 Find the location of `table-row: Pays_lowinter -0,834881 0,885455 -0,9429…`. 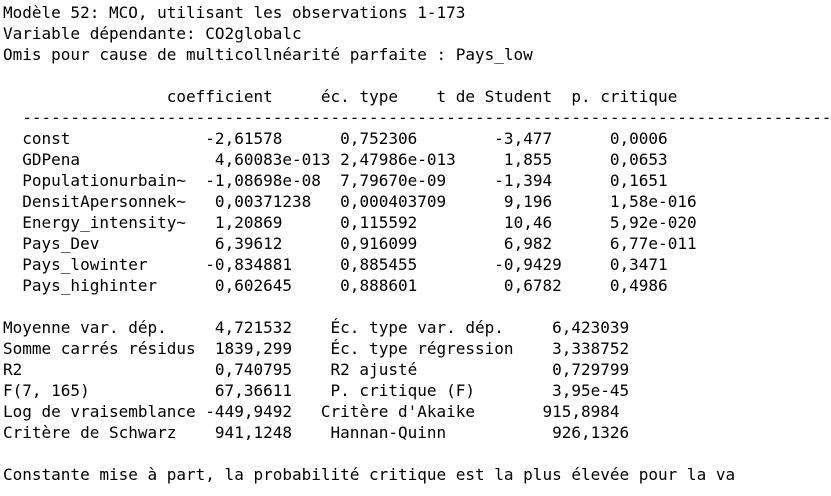

table-row: Pays_lowinter -0,834881 0,885455 -0,9429… is located at coordinates (417, 264).